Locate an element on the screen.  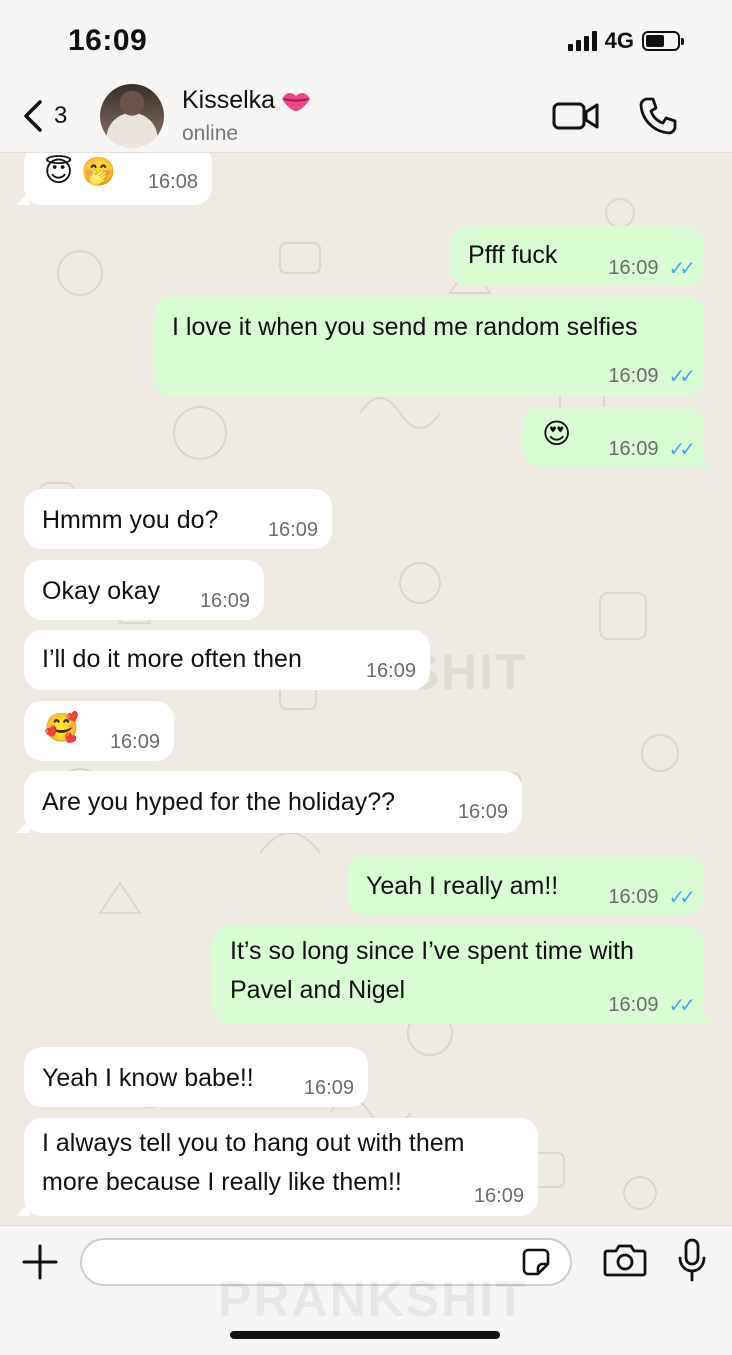
home-indicator is located at coordinates (365, 1335).